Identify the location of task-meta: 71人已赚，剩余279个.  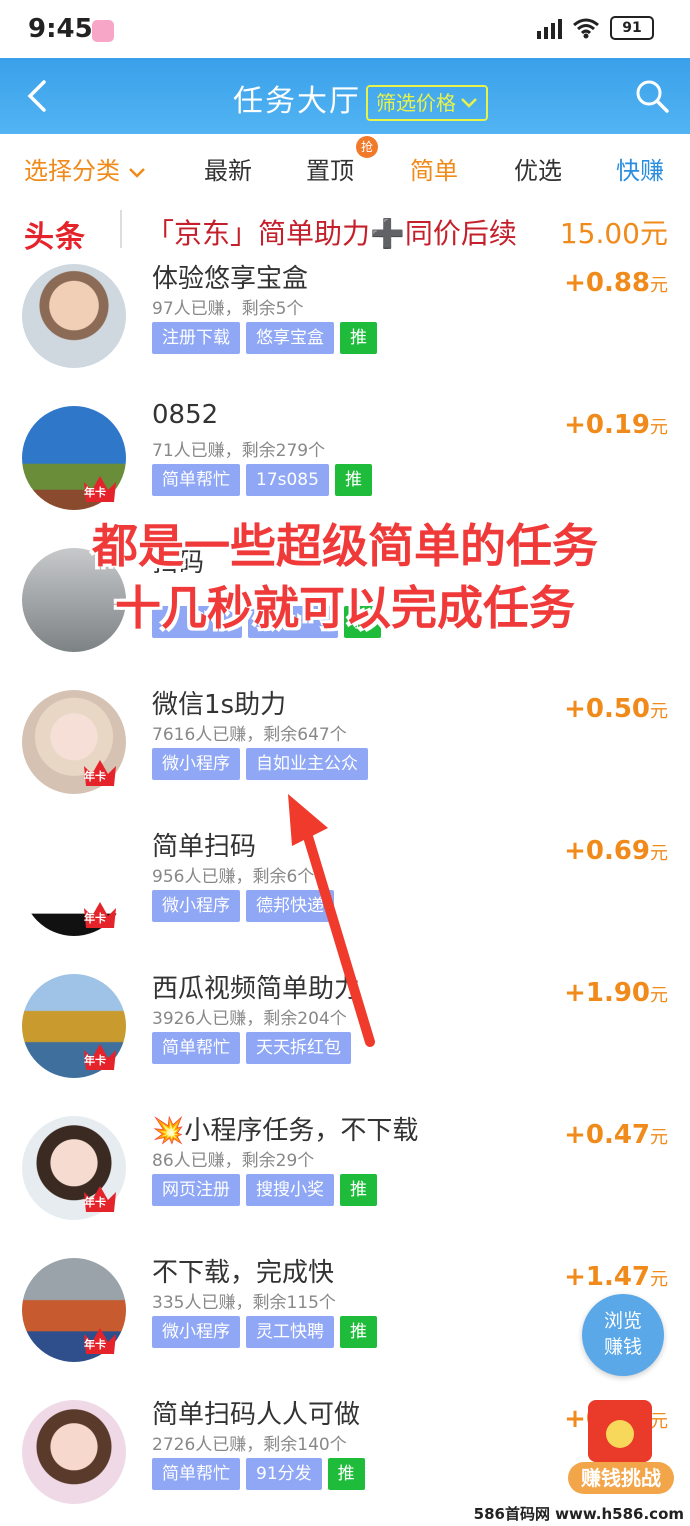
(239, 451).